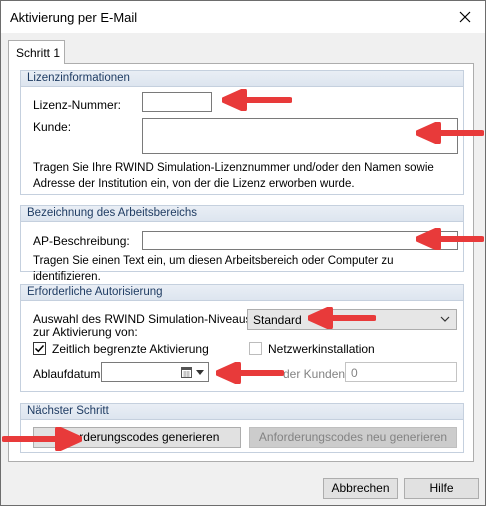  What do you see at coordinates (186, 372) in the screenshot?
I see `calendar-icon` at bounding box center [186, 372].